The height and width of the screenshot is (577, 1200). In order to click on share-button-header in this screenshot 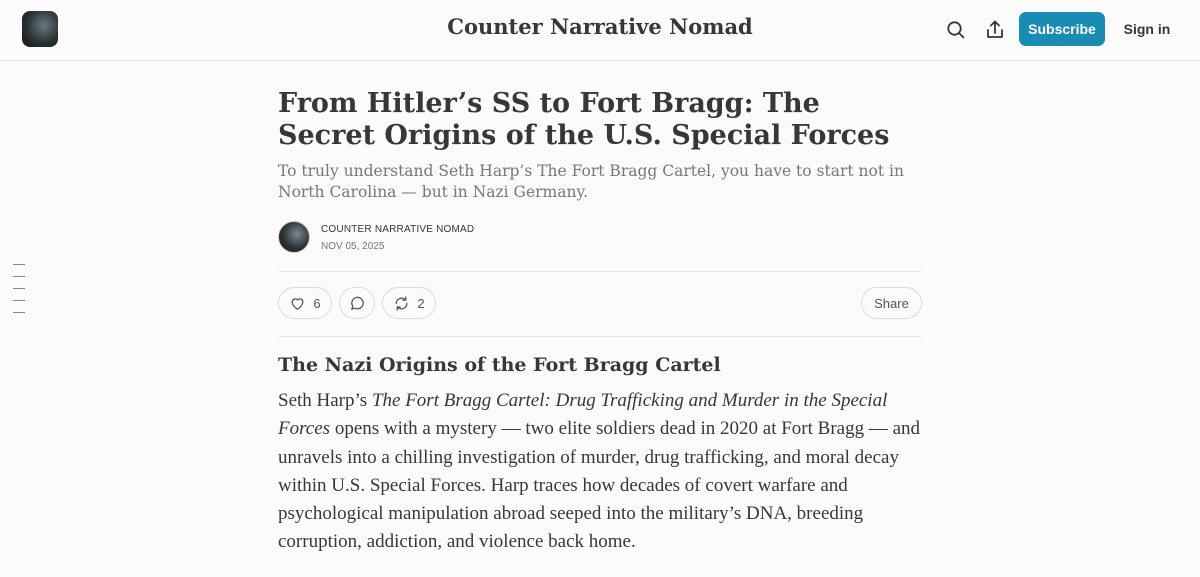, I will do `click(995, 30)`.